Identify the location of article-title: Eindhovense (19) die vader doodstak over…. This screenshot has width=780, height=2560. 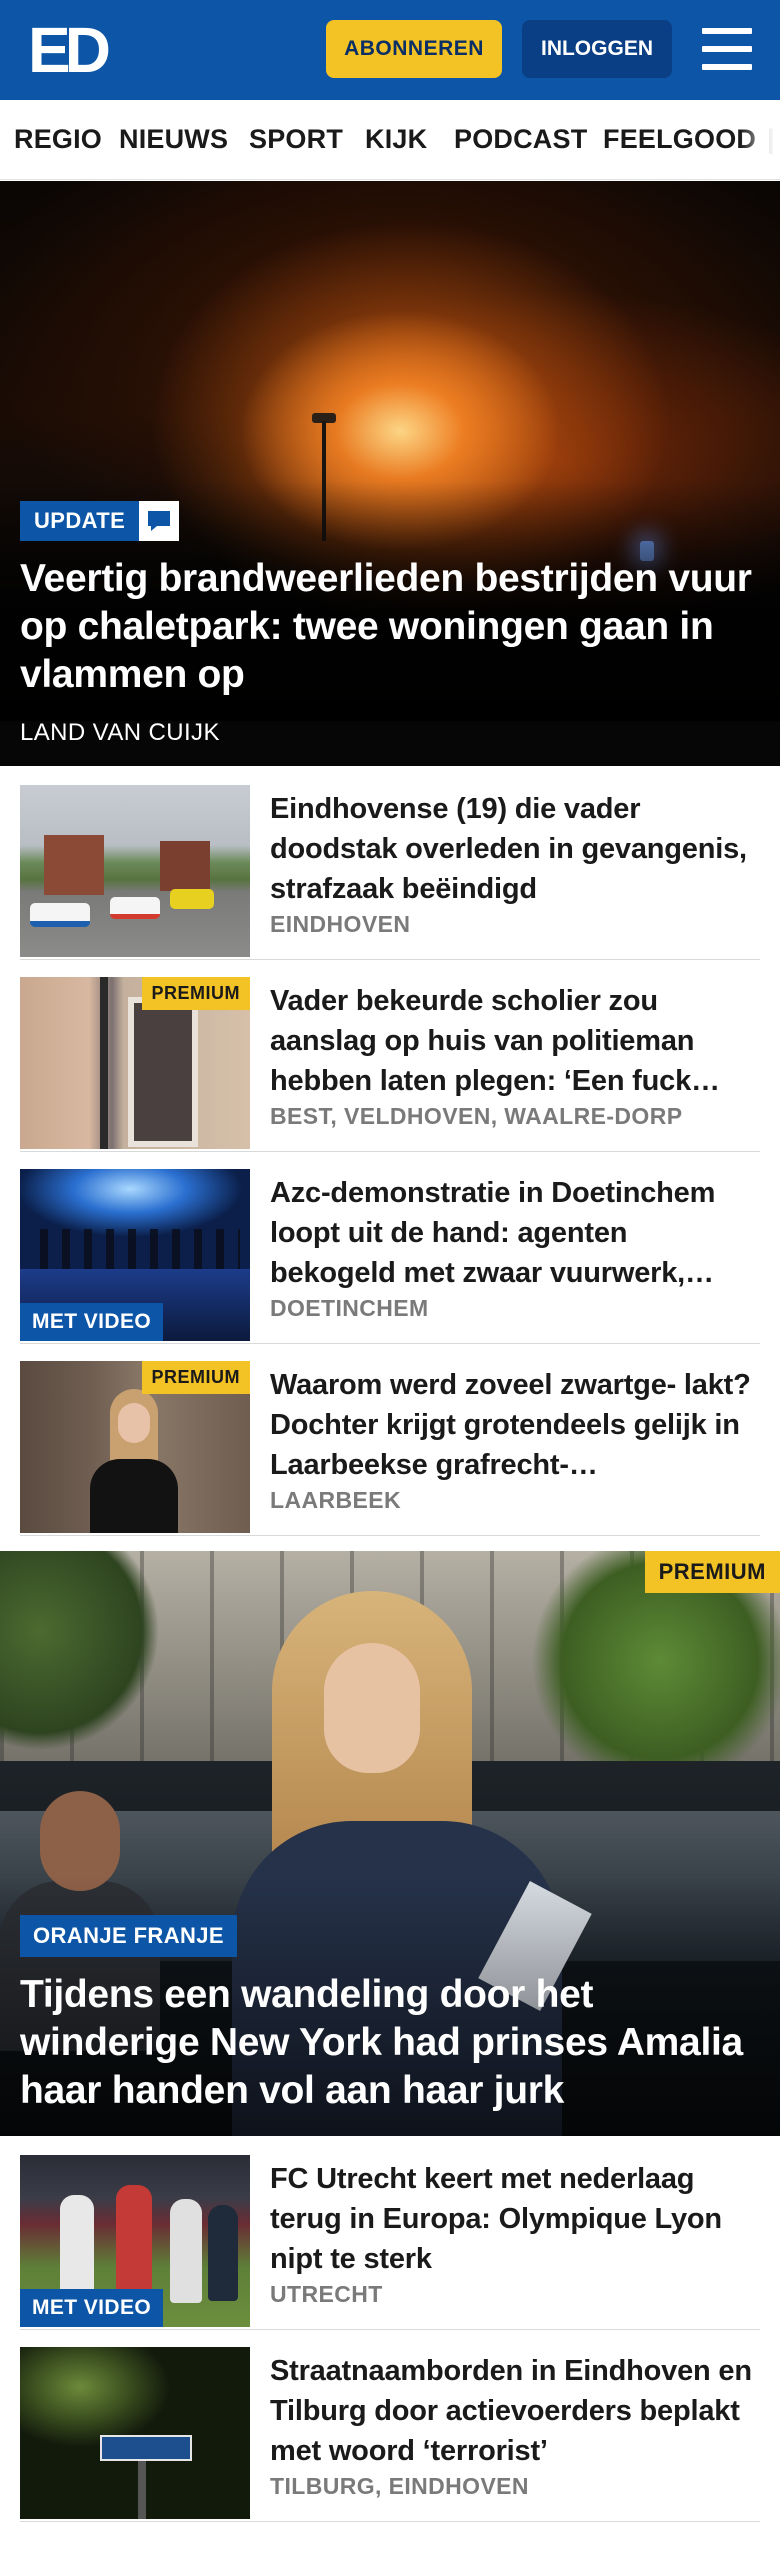
(515, 849).